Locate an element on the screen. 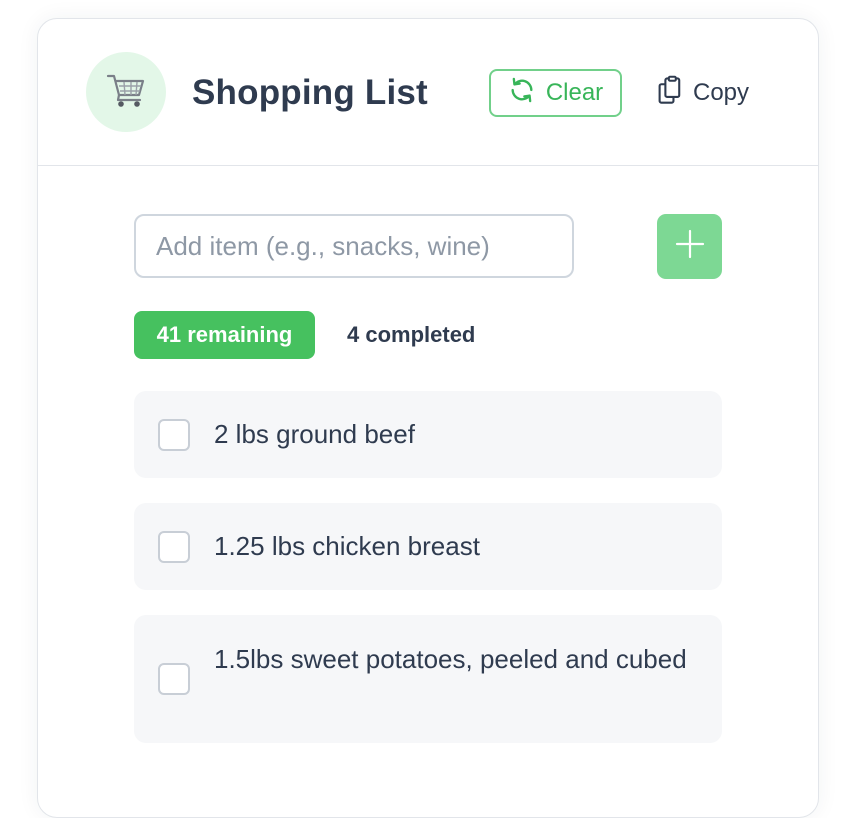 This screenshot has width=852, height=818. shopping-cart-icon is located at coordinates (126, 92).